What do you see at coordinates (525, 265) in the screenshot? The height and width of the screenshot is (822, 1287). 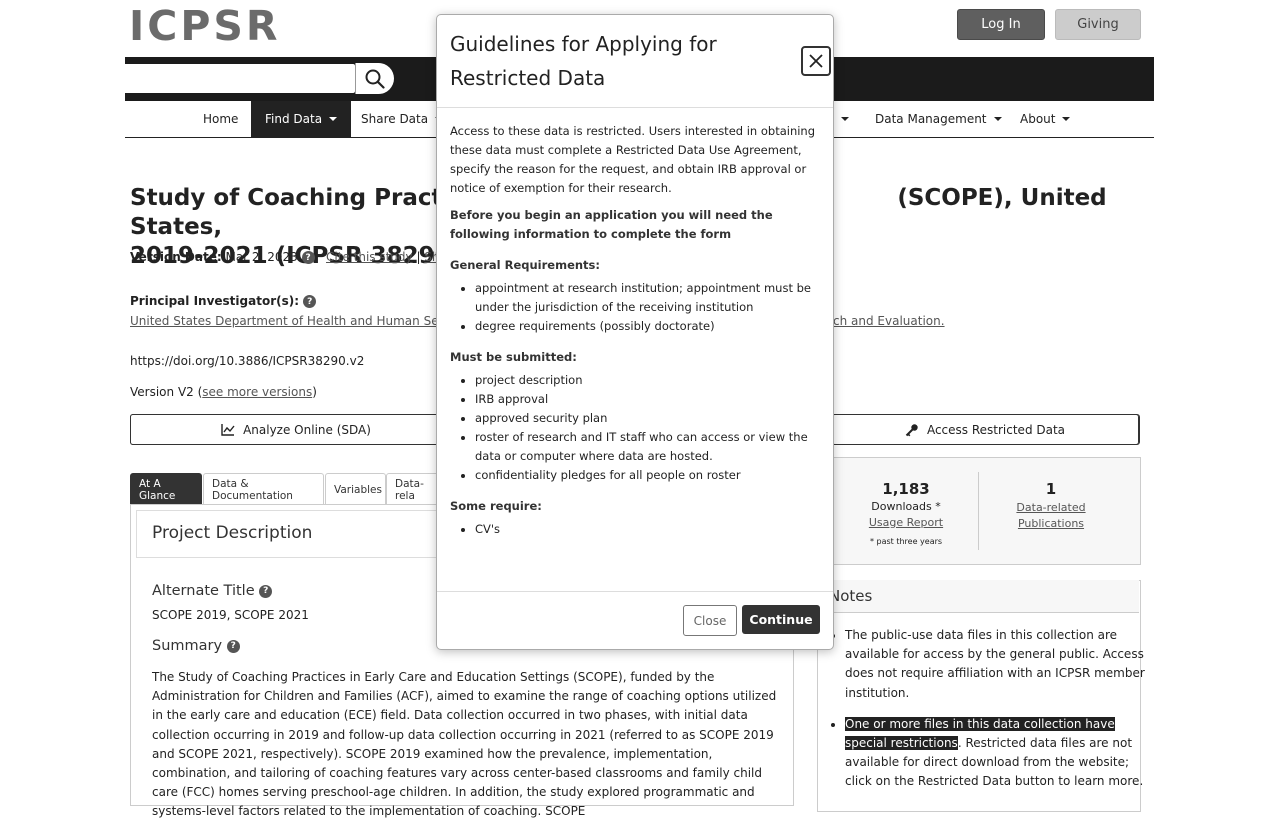 I see `general-requirements-heading: General Requirements:` at bounding box center [525, 265].